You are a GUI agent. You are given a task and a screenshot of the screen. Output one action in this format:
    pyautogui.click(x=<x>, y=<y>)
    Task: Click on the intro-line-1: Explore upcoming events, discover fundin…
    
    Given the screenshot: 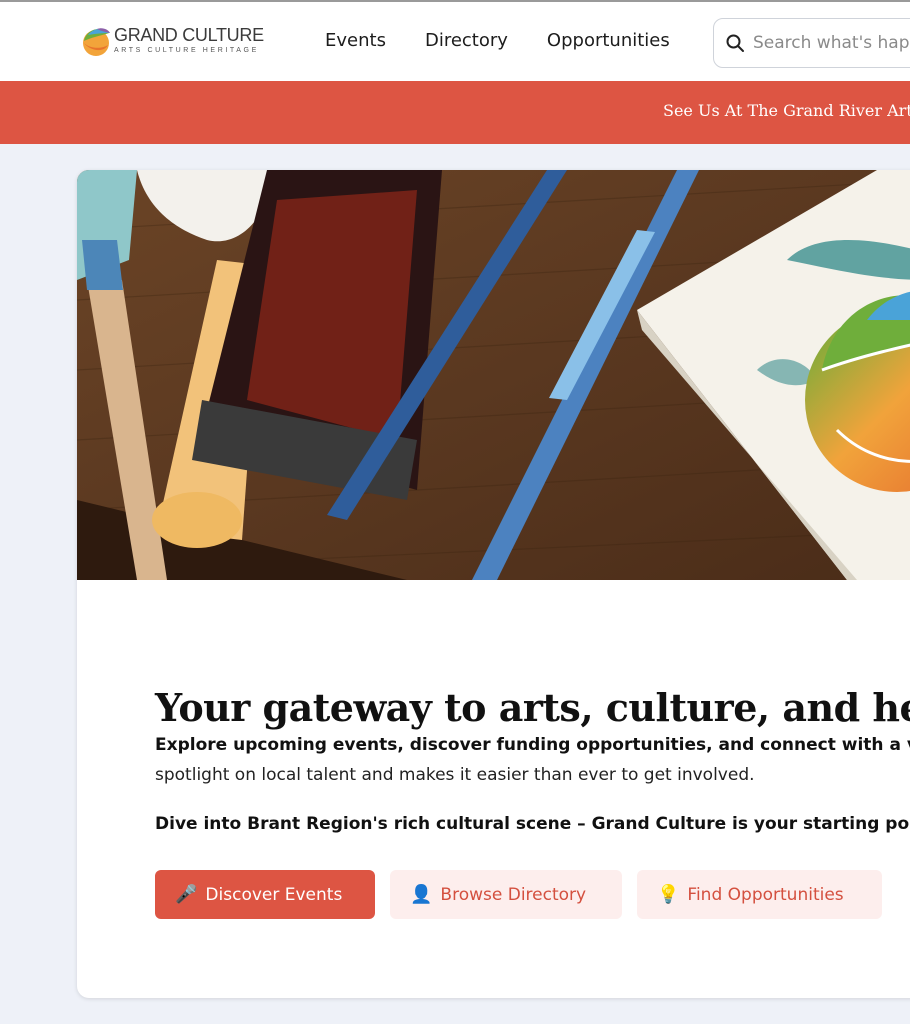 What is the action you would take?
    pyautogui.click(x=532, y=745)
    